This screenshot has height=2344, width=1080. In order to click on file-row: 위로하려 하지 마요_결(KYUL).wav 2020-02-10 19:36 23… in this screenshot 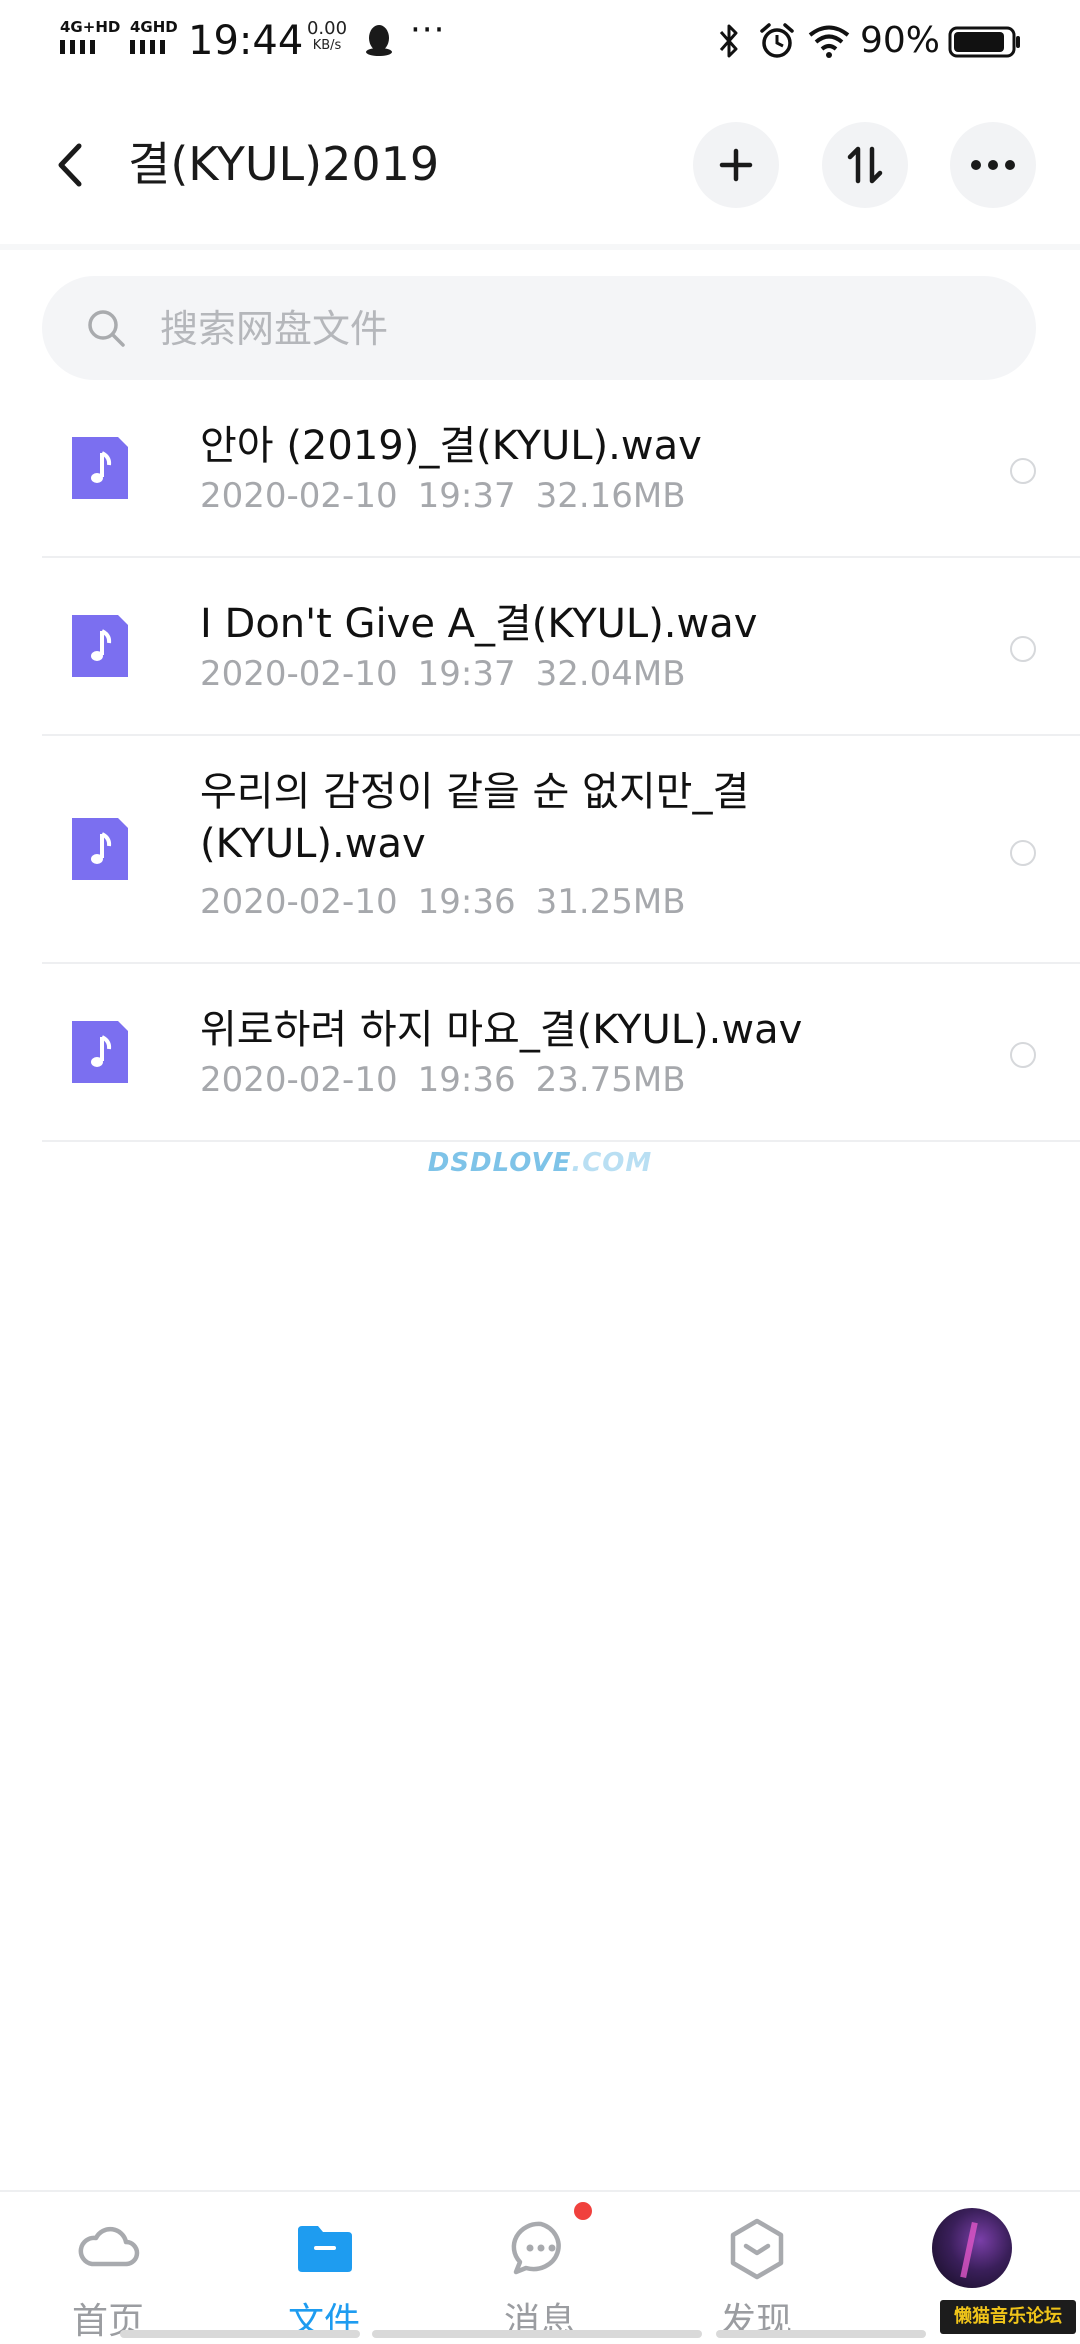, I will do `click(561, 1053)`.